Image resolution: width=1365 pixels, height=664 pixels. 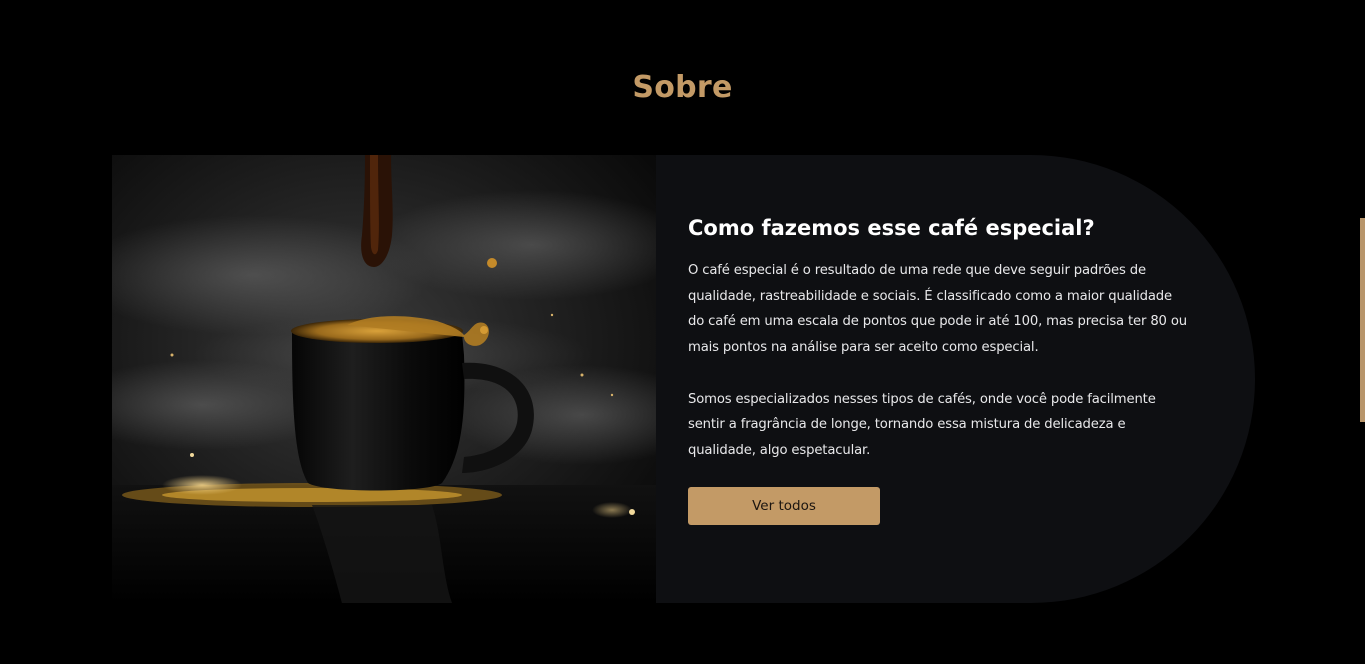 What do you see at coordinates (682, 87) in the screenshot?
I see `section-title: Sobre` at bounding box center [682, 87].